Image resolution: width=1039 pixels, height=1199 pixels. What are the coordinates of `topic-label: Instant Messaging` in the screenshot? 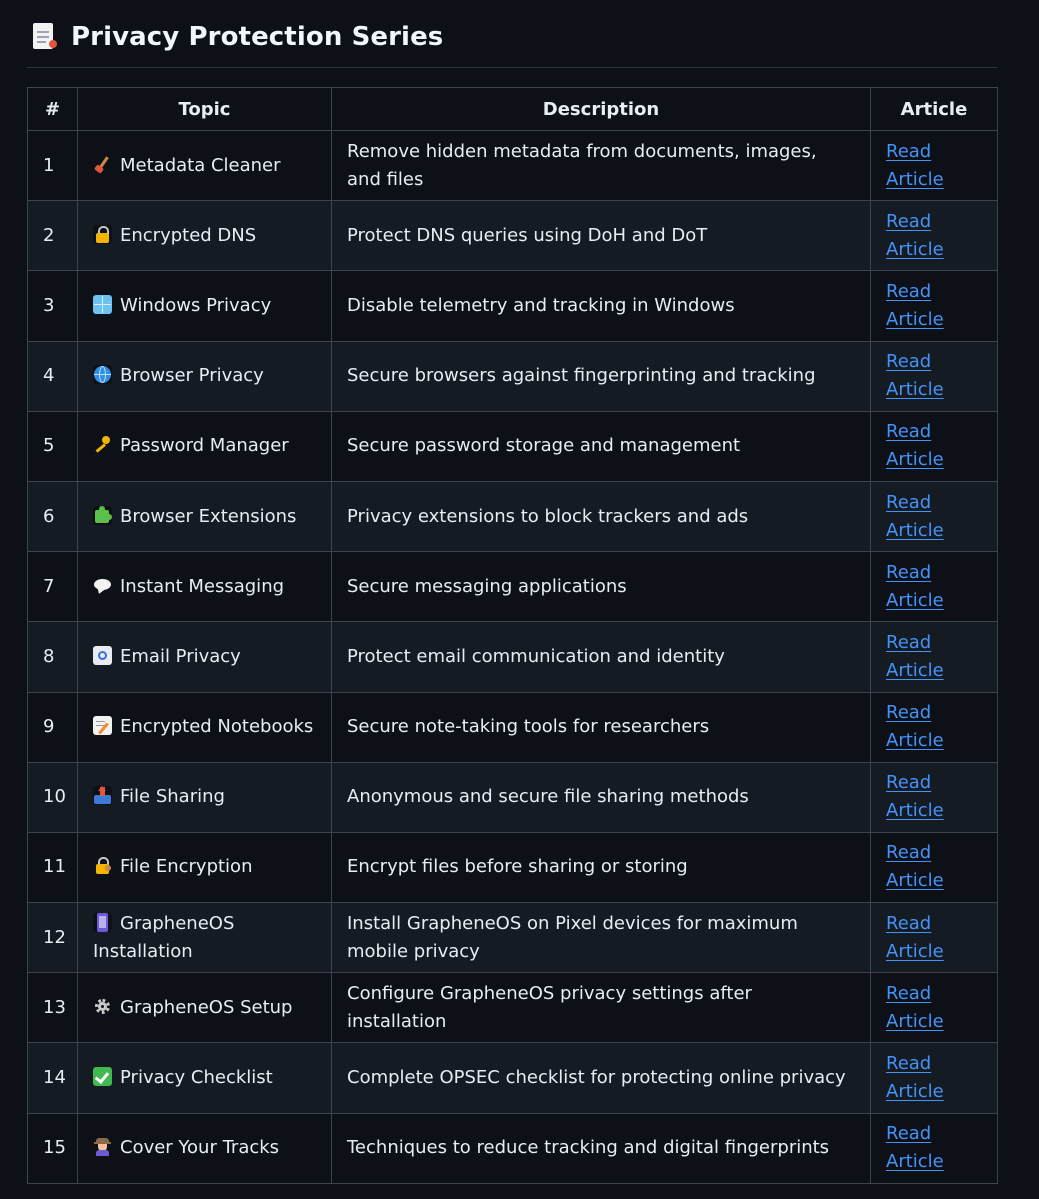 It's located at (202, 586).